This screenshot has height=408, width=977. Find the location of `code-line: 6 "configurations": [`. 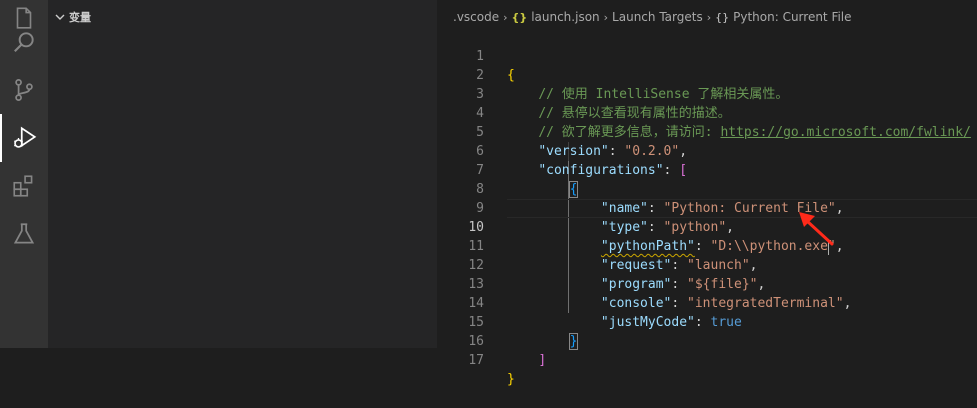

code-line: 6 "configurations": [ is located at coordinates (707, 150).